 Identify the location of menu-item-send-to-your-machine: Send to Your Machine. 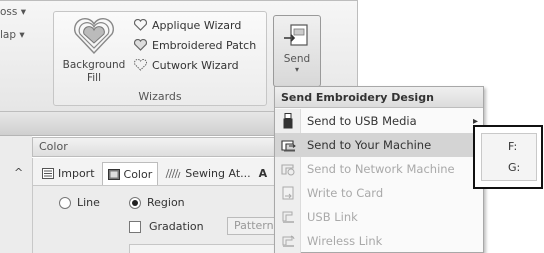
(379, 145).